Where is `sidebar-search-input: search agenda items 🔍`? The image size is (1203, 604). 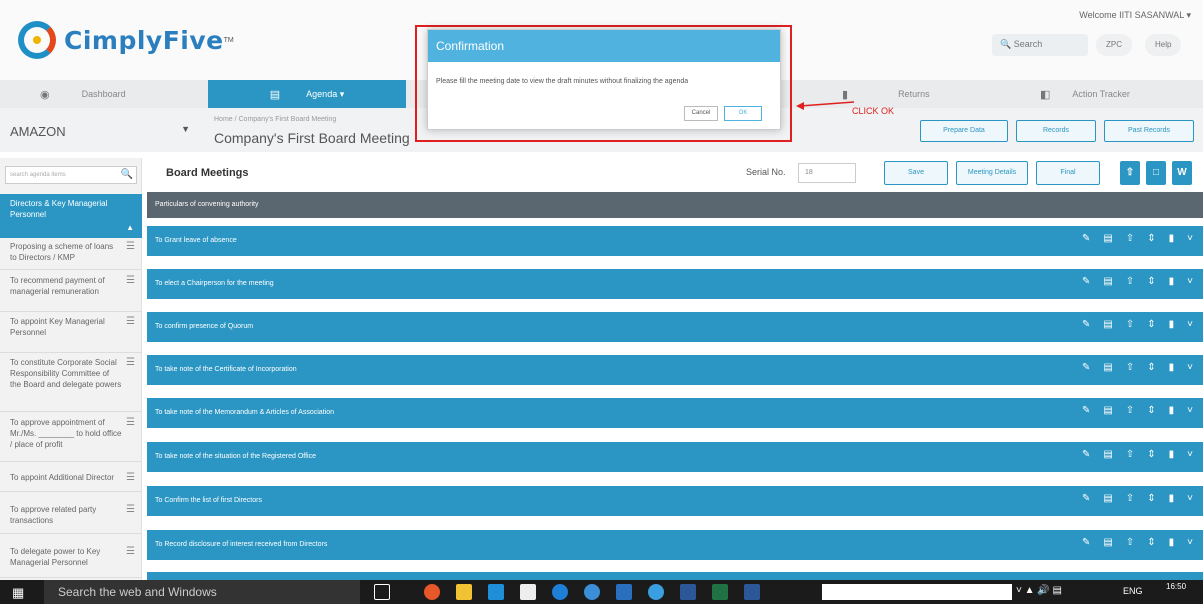 sidebar-search-input: search agenda items 🔍 is located at coordinates (71, 175).